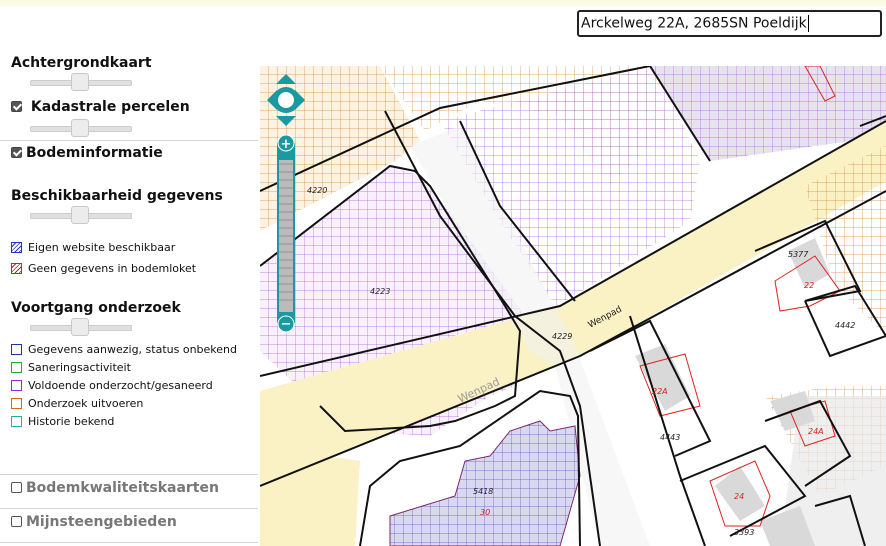 This screenshot has width=886, height=546. Describe the element at coordinates (317, 190) in the screenshot. I see `parcel-label: 4220` at that location.